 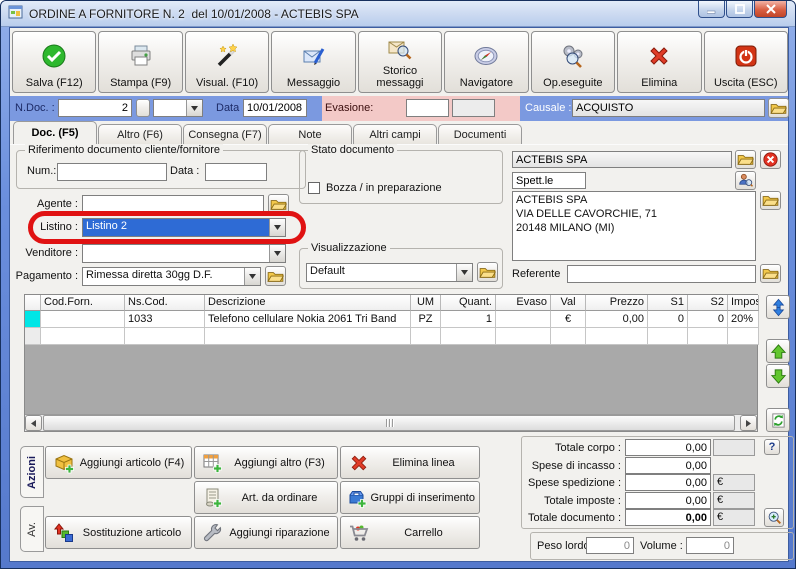 I want to click on gears-search-icon, so click(x=573, y=54).